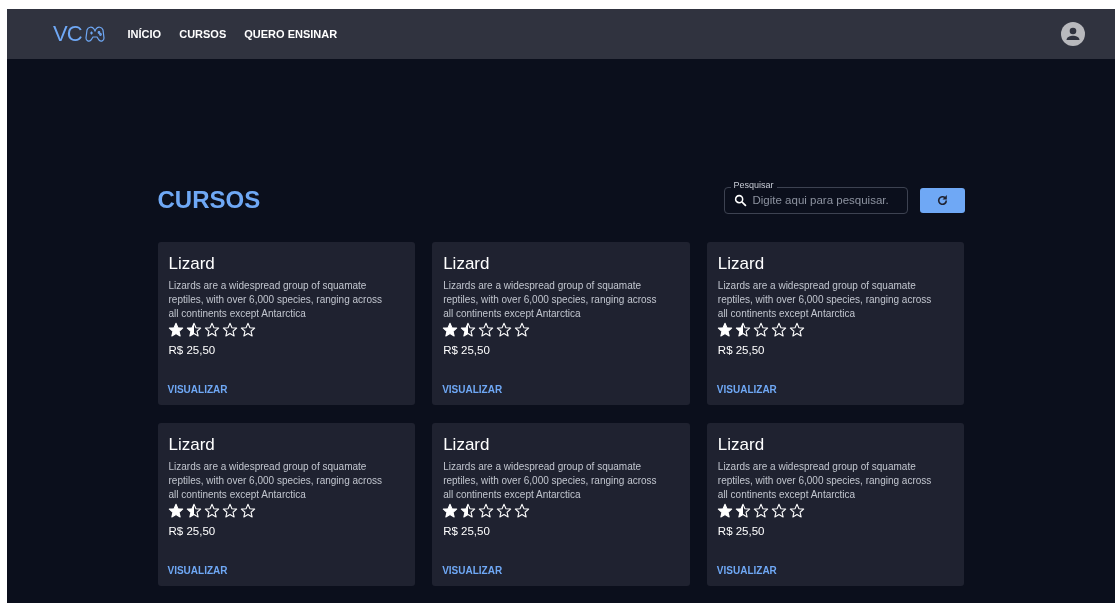 Image resolution: width=1119 pixels, height=603 pixels. I want to click on user-avatar-icon, so click(1073, 34).